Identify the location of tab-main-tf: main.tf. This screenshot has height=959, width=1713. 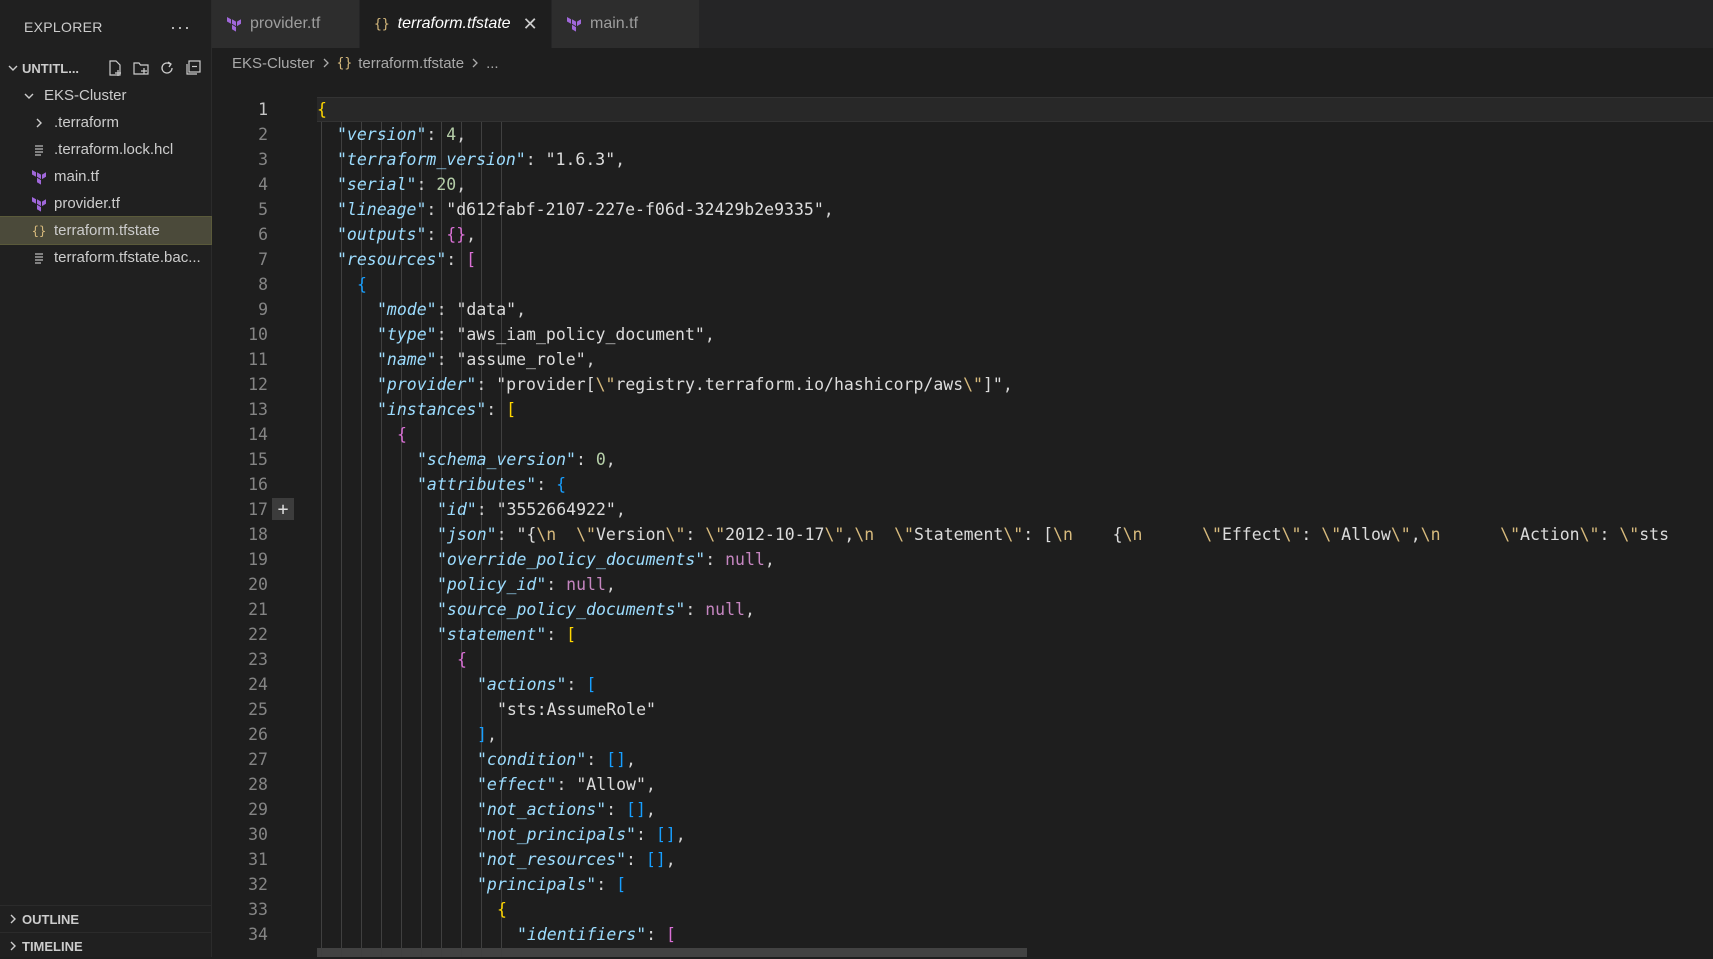
(626, 24).